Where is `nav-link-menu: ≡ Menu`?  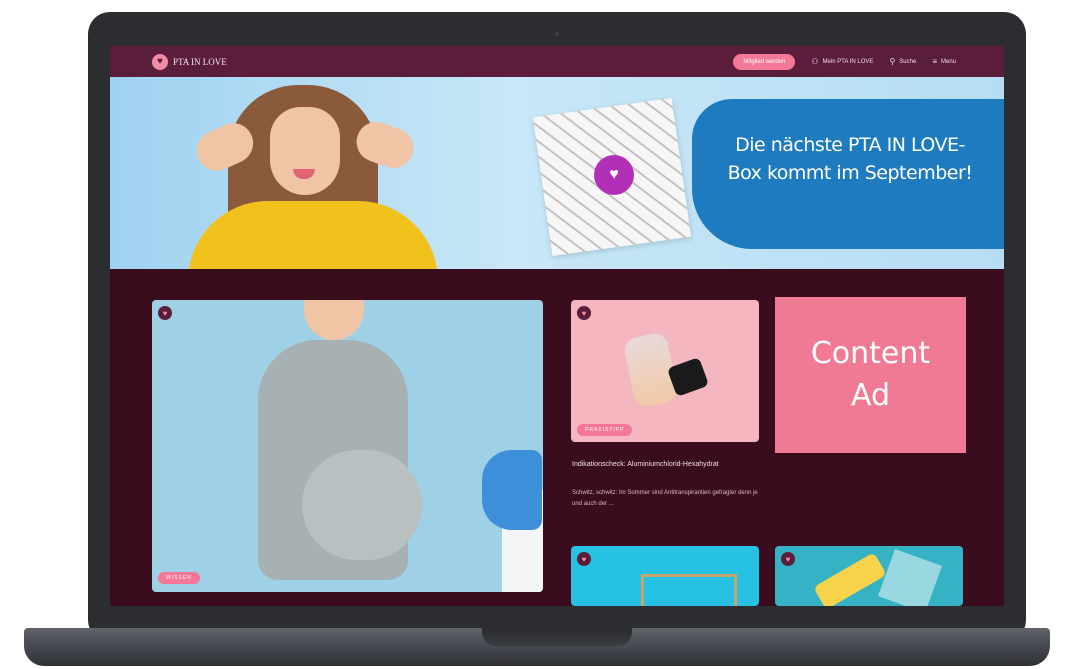
nav-link-menu: ≡ Menu is located at coordinates (944, 61).